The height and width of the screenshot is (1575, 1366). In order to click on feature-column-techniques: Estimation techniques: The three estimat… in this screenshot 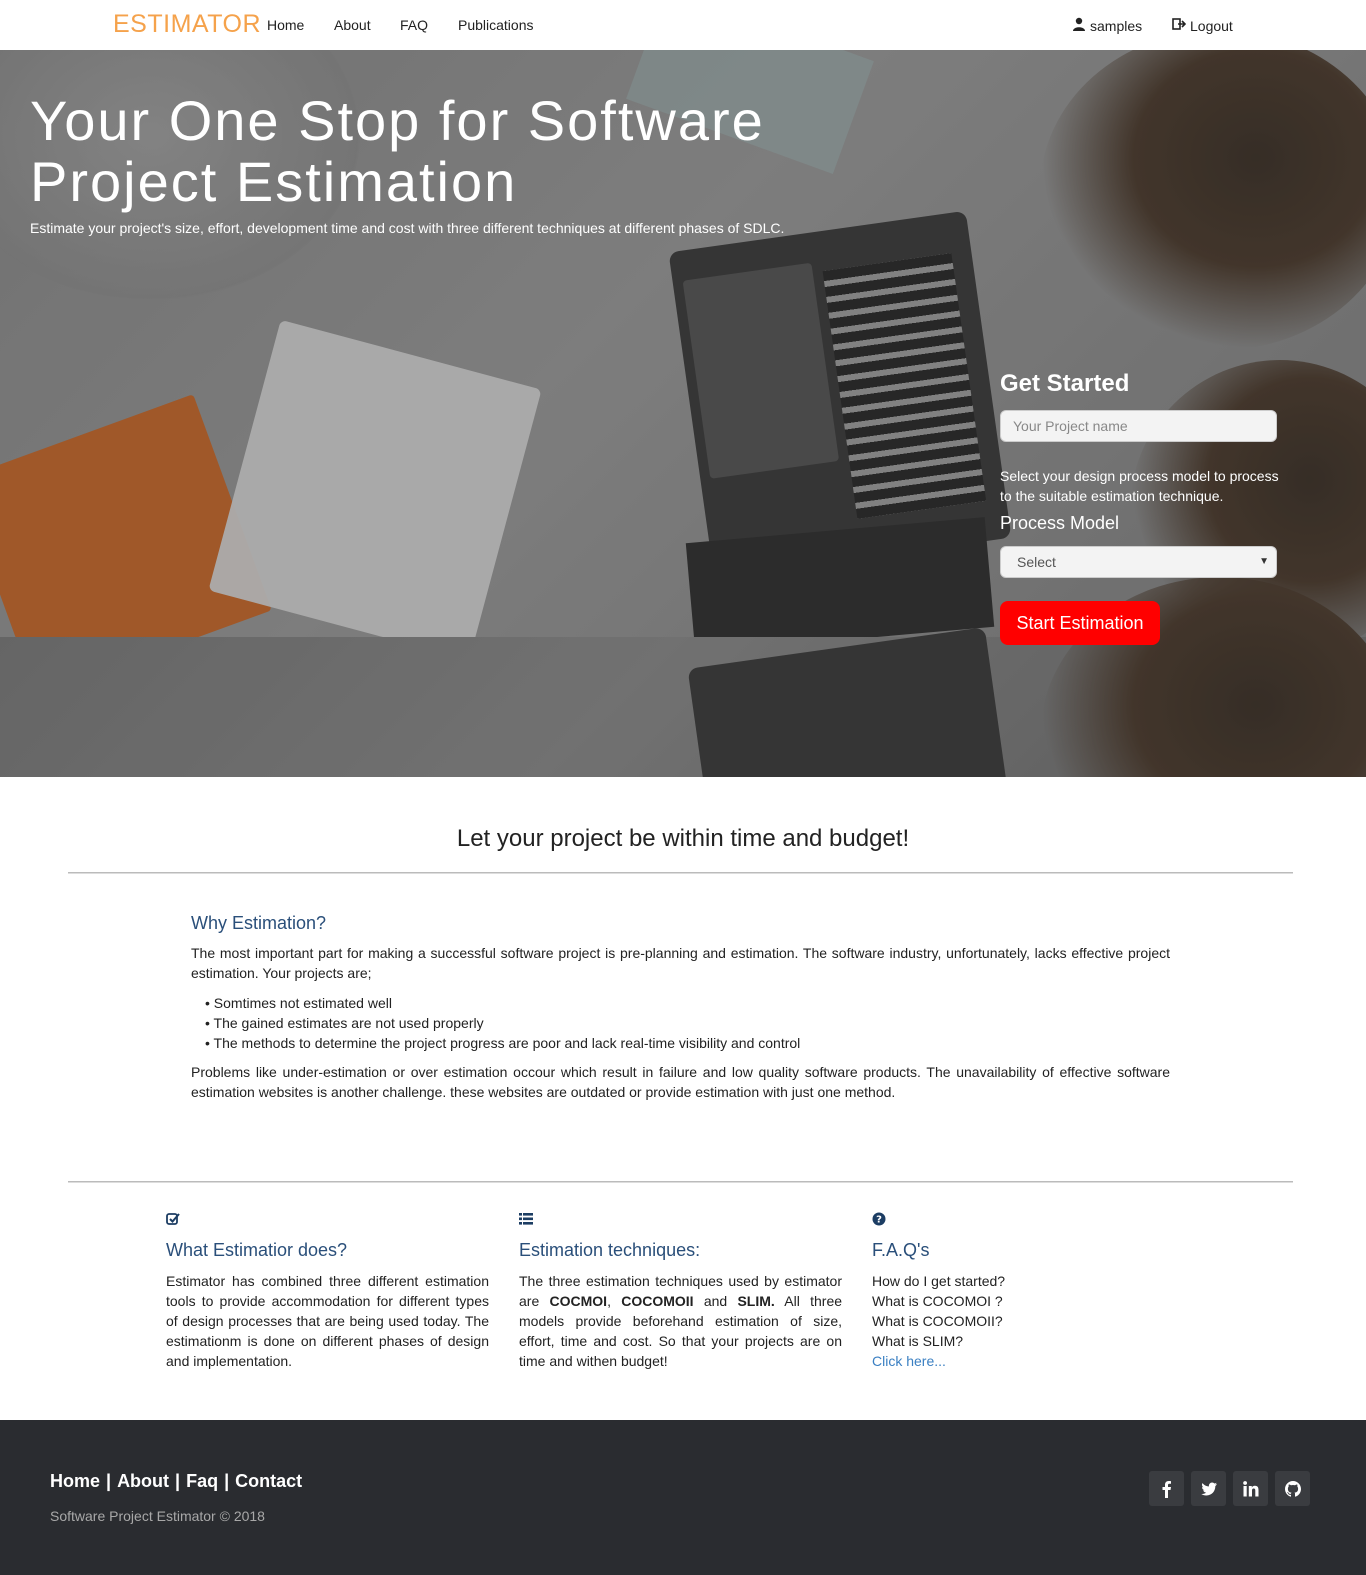, I will do `click(680, 1291)`.